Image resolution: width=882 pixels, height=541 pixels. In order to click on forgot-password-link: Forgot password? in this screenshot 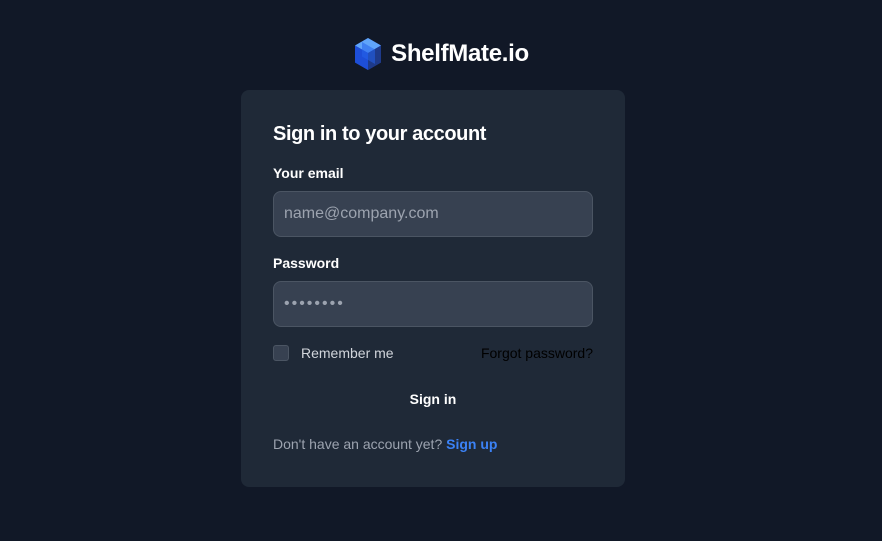, I will do `click(537, 353)`.